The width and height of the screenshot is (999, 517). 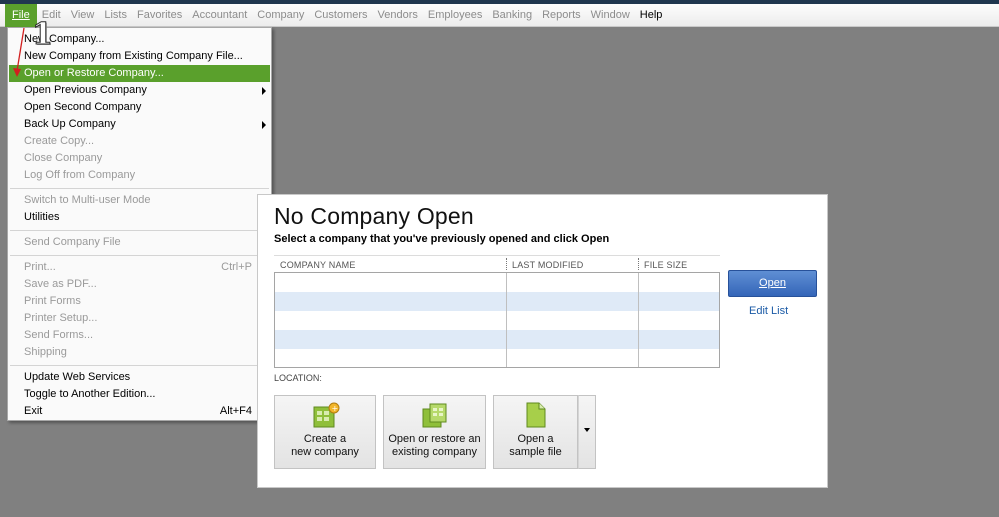 What do you see at coordinates (159, 15) in the screenshot?
I see `menu-favorites: Favorites` at bounding box center [159, 15].